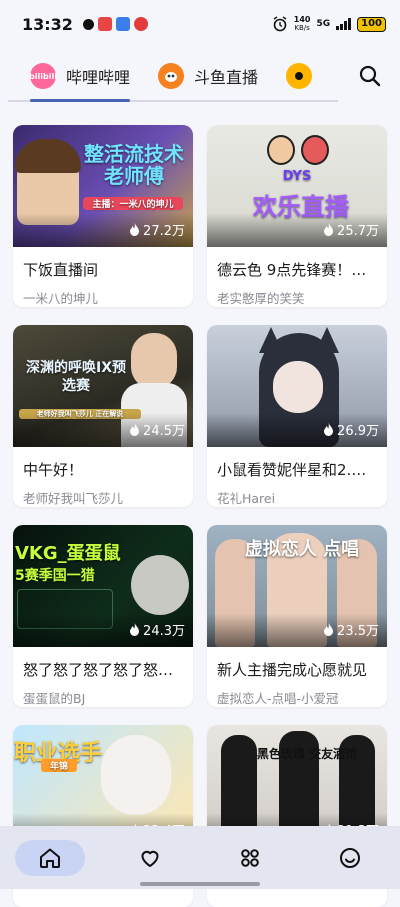  What do you see at coordinates (43, 76) in the screenshot?
I see `bilibili-logo-icon: bilibili` at bounding box center [43, 76].